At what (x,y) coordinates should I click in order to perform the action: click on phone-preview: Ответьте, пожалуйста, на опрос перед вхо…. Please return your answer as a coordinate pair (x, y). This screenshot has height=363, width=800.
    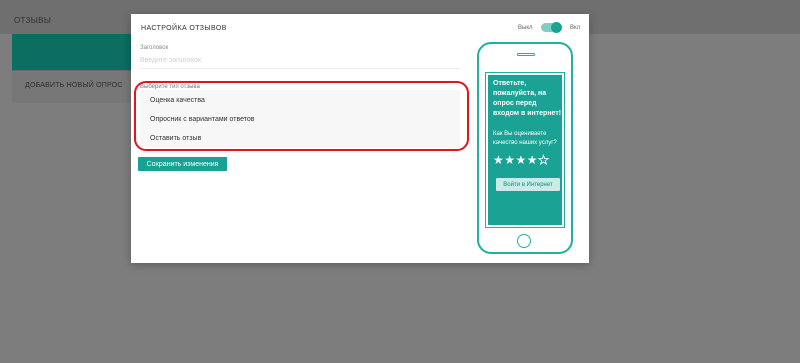
    Looking at the image, I should click on (525, 148).